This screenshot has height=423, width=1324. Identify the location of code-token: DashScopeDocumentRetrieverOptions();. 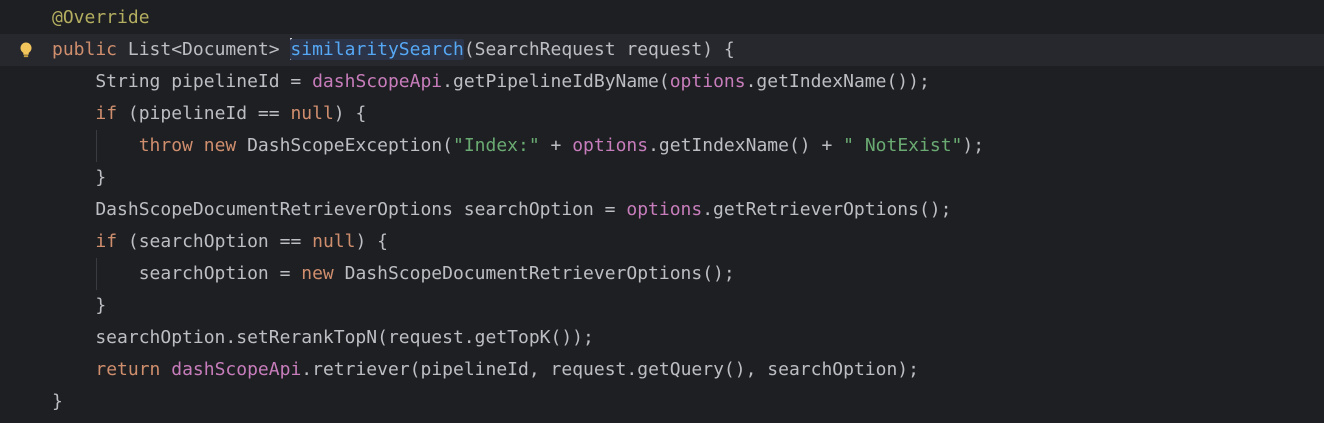
(534, 273).